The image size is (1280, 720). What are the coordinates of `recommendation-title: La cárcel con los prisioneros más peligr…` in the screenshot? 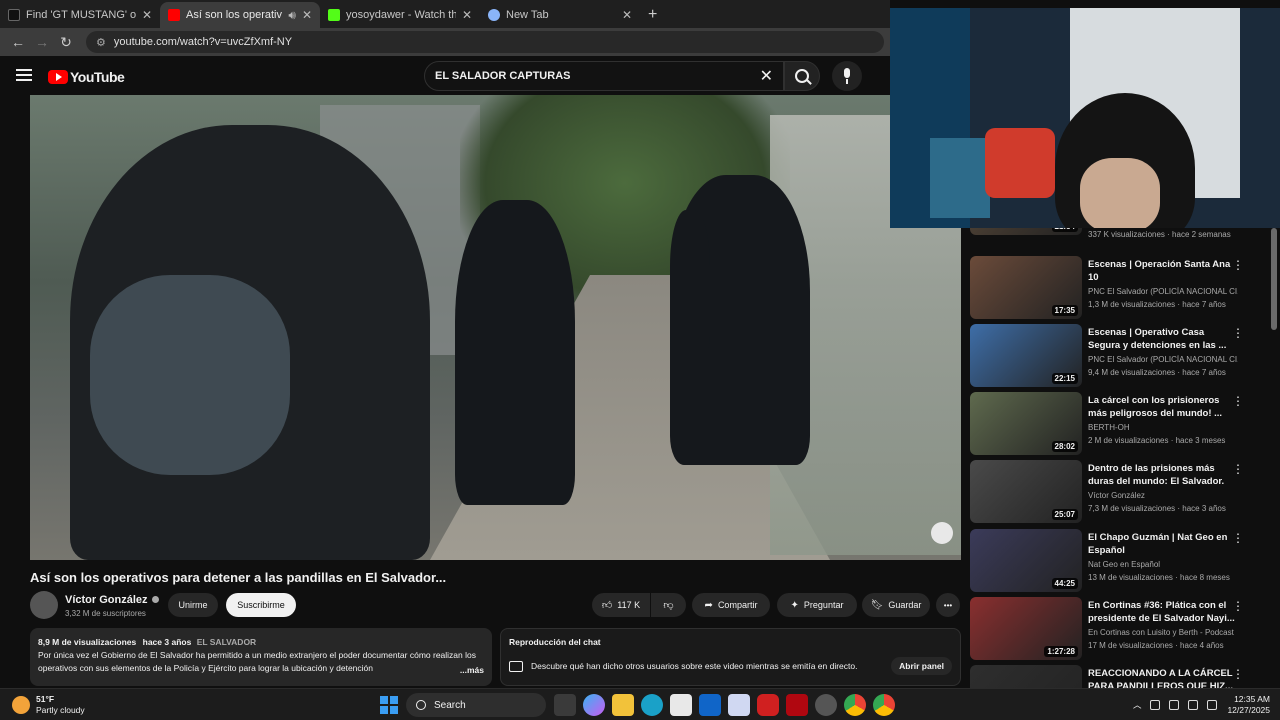 It's located at (1163, 407).